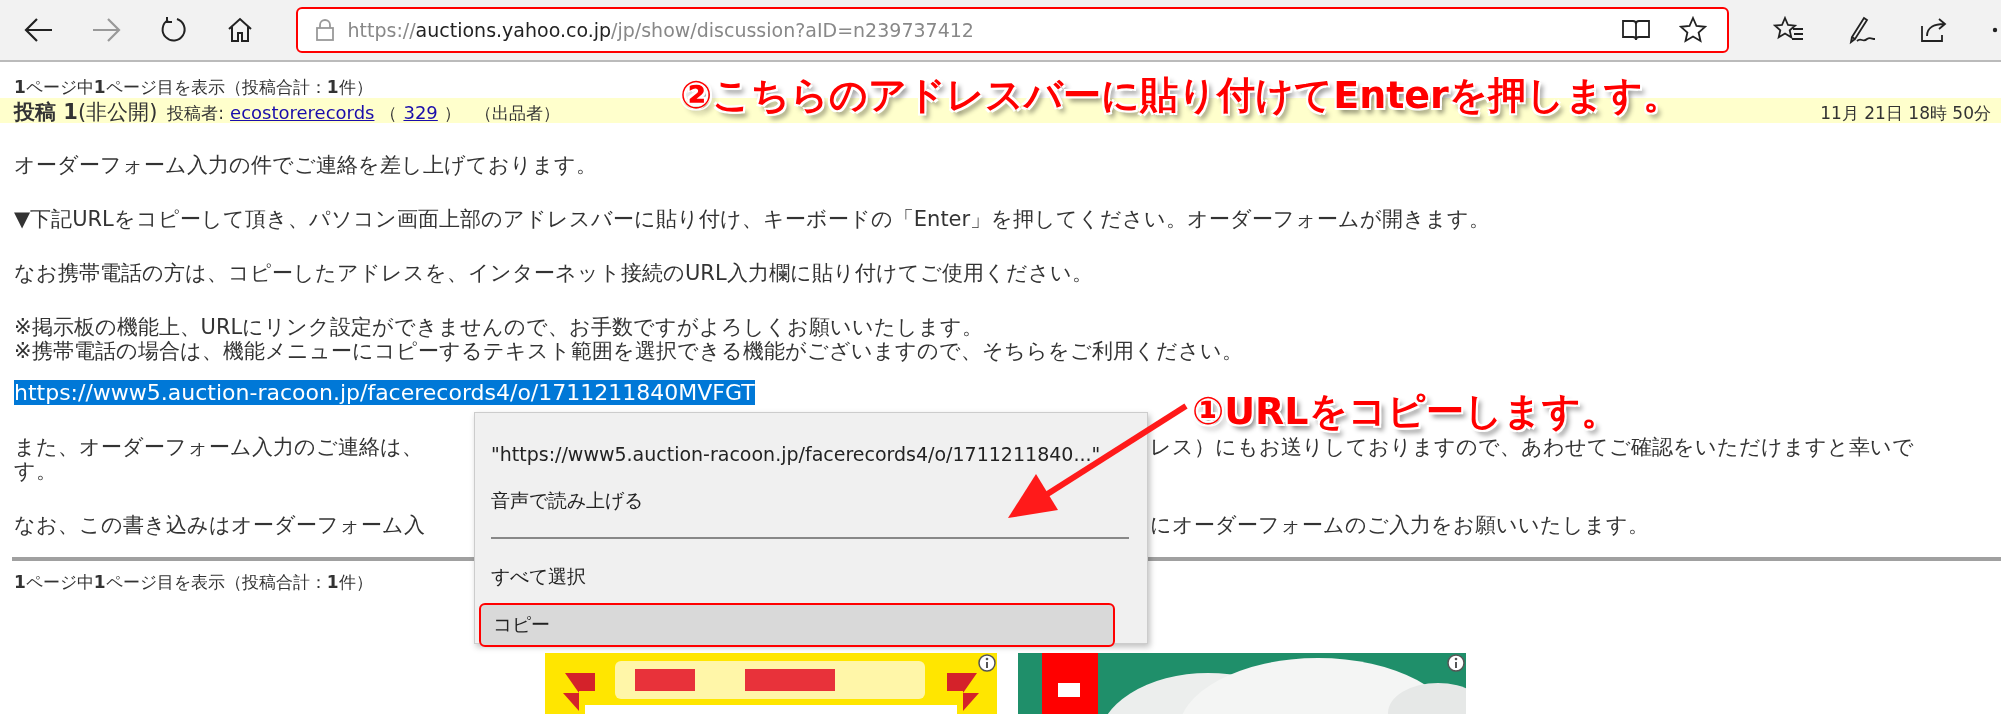 The height and width of the screenshot is (714, 2001). I want to click on message-text: レス）にもお送りしておりますので、あわせてご確認をいただけますと幸いで, so click(1532, 447).